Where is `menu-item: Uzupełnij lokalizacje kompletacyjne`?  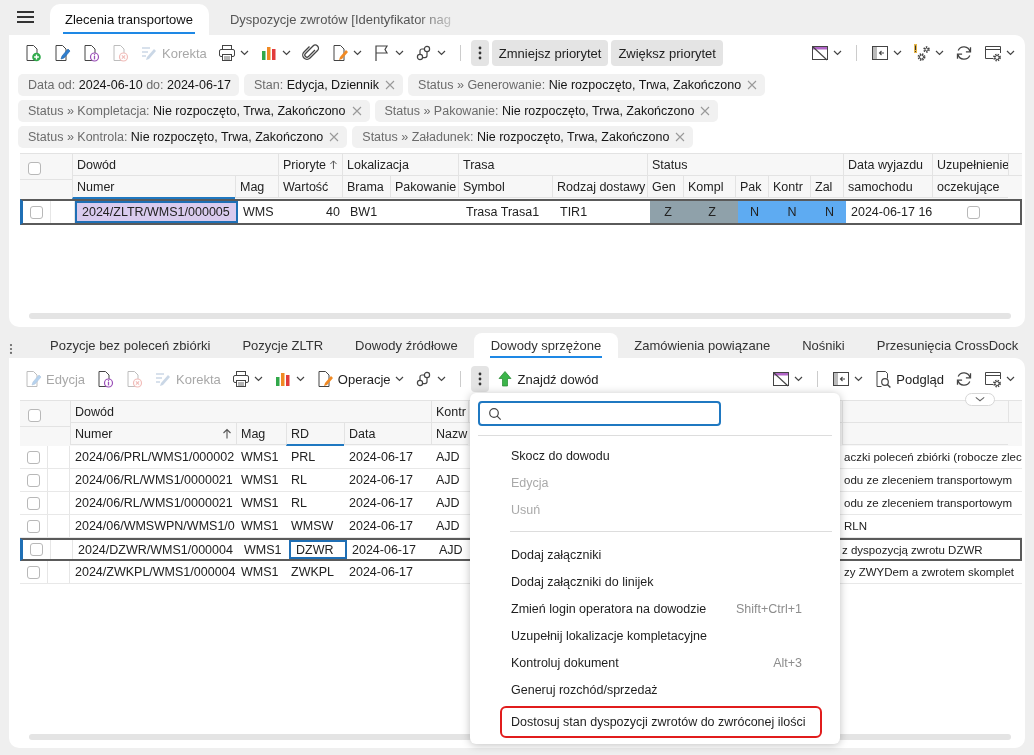
menu-item: Uzupełnij lokalizacje kompletacyjne is located at coordinates (655, 635).